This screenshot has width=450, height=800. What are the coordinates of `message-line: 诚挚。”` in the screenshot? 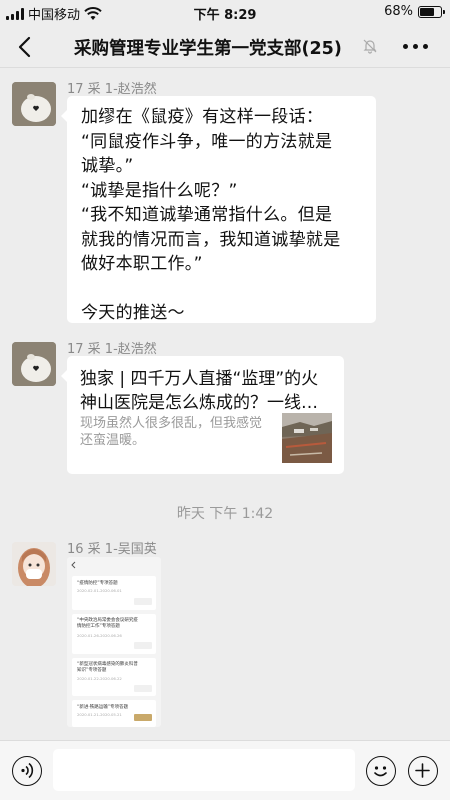 It's located at (107, 166).